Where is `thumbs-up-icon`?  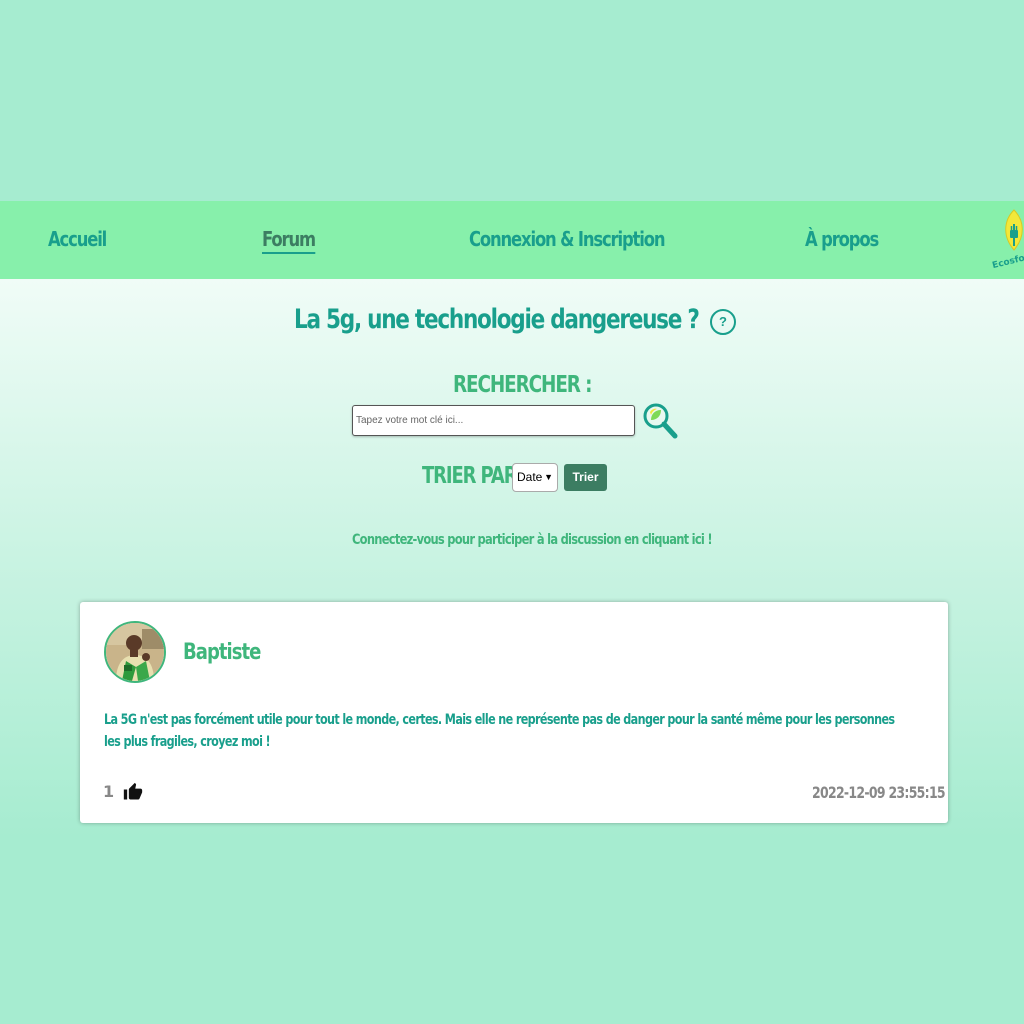 thumbs-up-icon is located at coordinates (133, 792).